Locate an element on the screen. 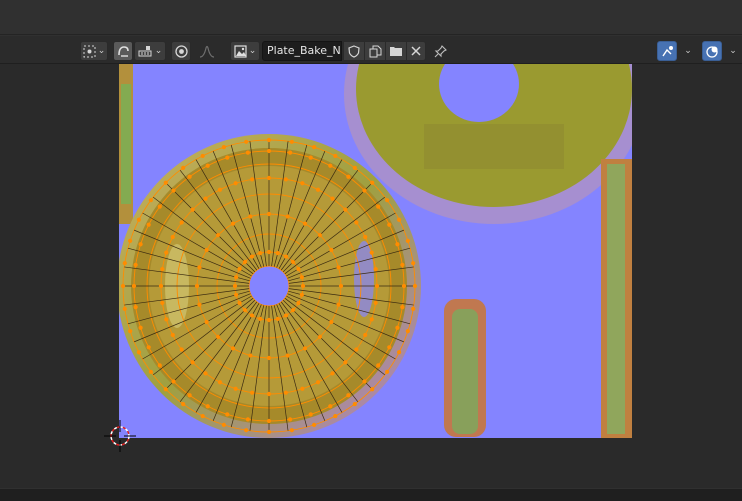 This screenshot has width=742, height=501. gizmo-toggle is located at coordinates (667, 51).